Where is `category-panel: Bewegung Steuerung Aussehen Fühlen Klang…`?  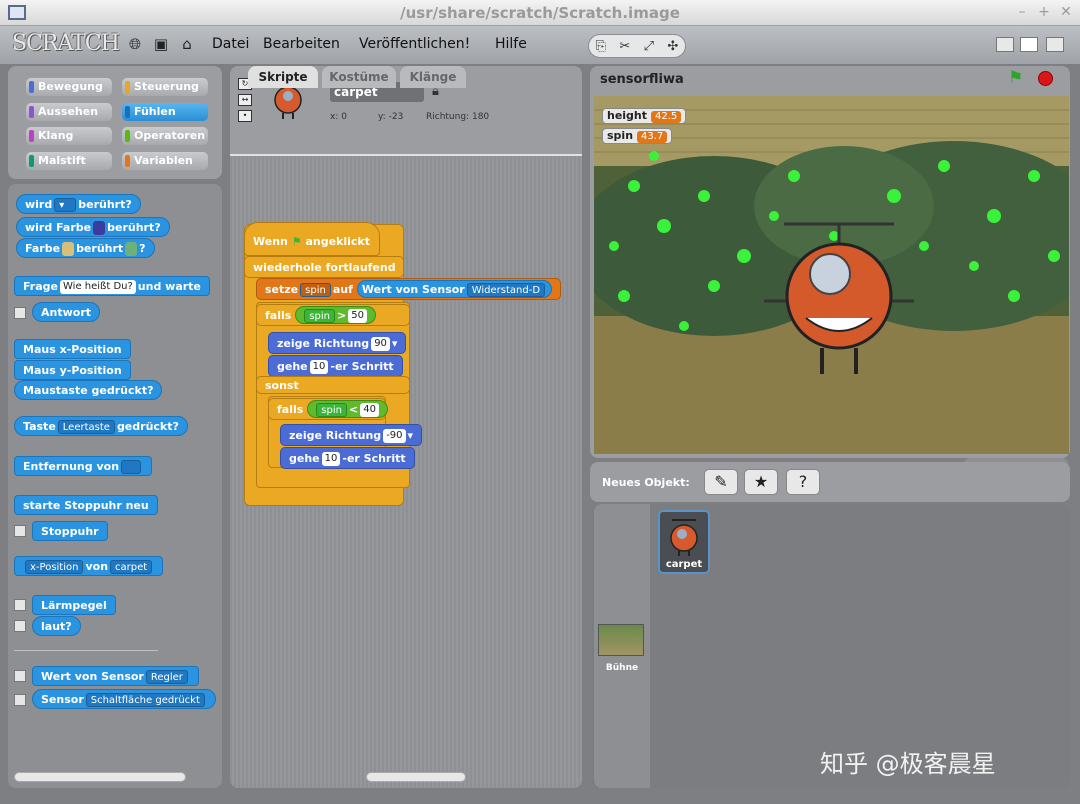 category-panel: Bewegung Steuerung Aussehen Fühlen Klang… is located at coordinates (115, 122).